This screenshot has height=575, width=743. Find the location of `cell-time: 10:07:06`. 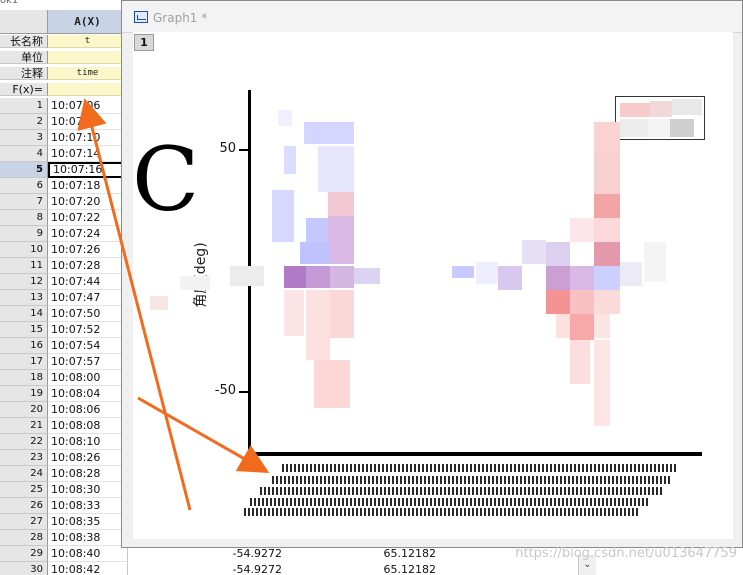

cell-time: 10:07:06 is located at coordinates (88, 106).